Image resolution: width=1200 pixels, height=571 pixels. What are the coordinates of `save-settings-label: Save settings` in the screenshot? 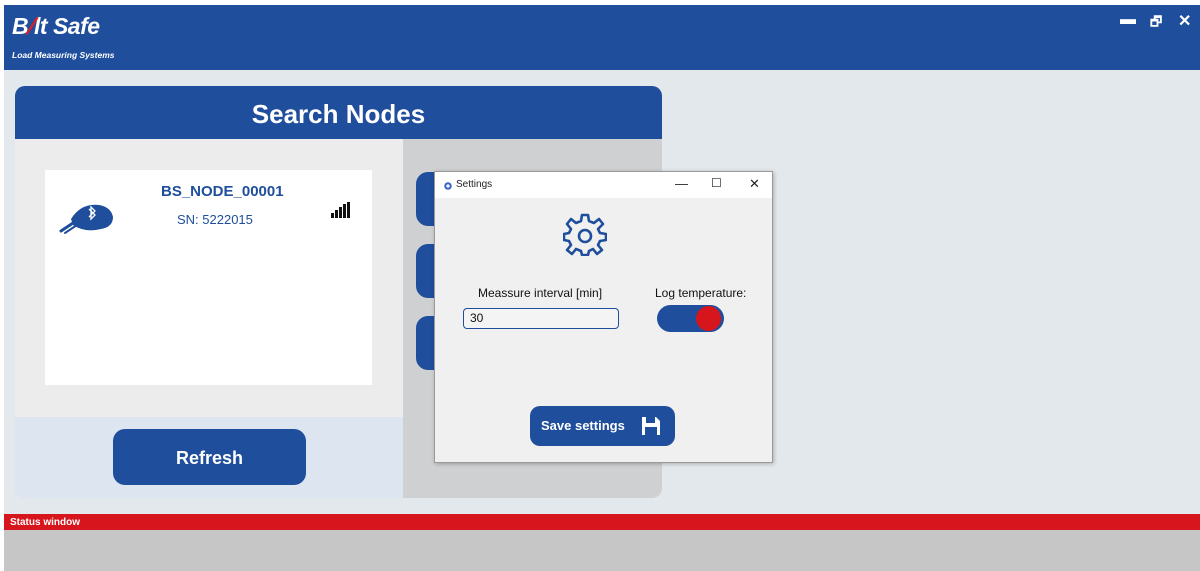 It's located at (583, 425).